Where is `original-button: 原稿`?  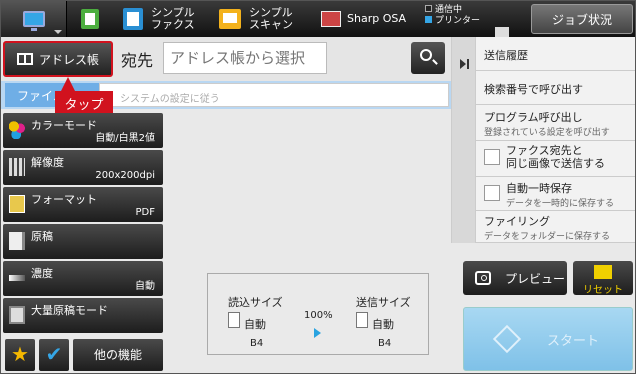 original-button: 原稿 is located at coordinates (83, 241).